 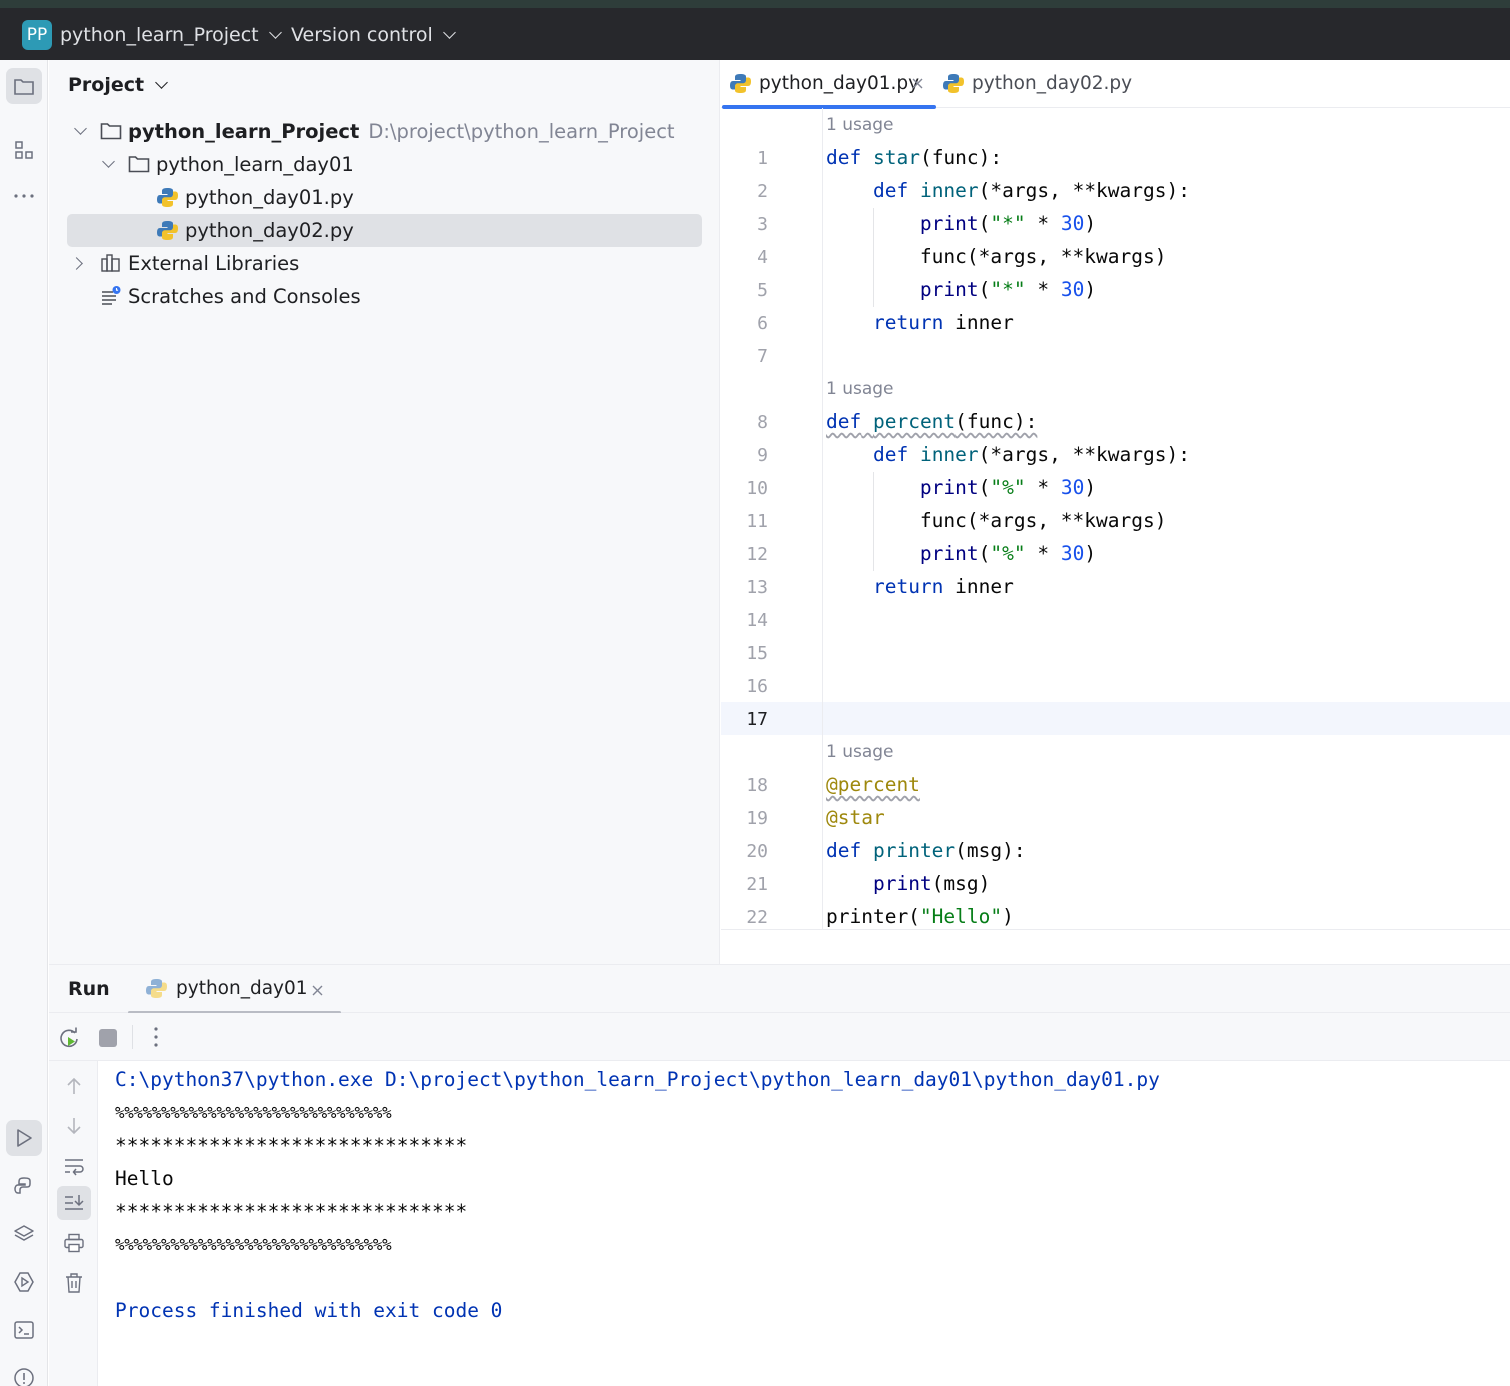 What do you see at coordinates (744, 686) in the screenshot?
I see `line-number: 16` at bounding box center [744, 686].